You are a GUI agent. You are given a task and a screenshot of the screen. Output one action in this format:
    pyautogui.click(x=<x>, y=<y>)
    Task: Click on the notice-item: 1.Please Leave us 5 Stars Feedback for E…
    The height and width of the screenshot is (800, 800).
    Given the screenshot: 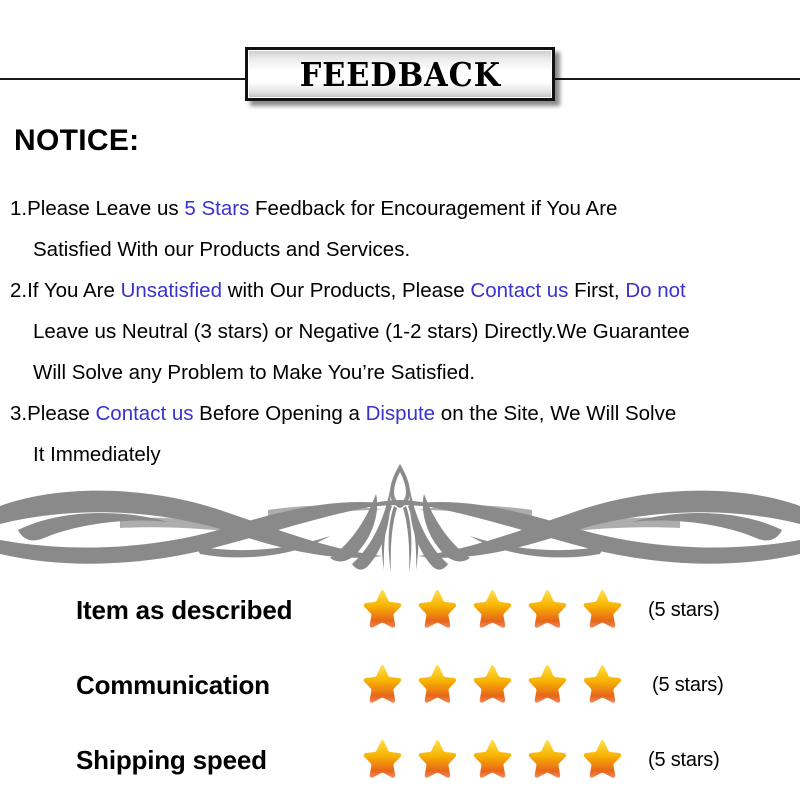 What is the action you would take?
    pyautogui.click(x=405, y=229)
    